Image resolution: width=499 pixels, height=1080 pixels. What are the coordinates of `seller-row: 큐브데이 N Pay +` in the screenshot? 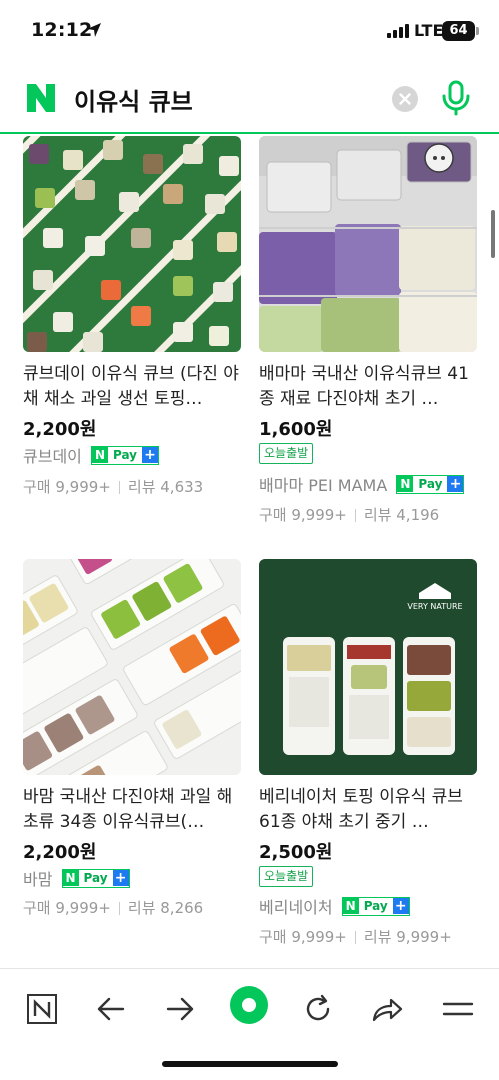 It's located at (91, 455).